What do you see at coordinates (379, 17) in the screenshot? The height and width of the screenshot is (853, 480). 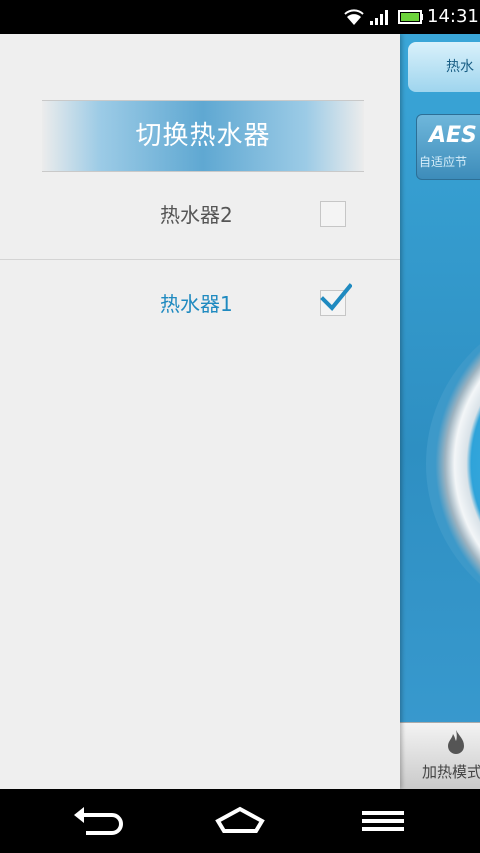 I see `signal-icon` at bounding box center [379, 17].